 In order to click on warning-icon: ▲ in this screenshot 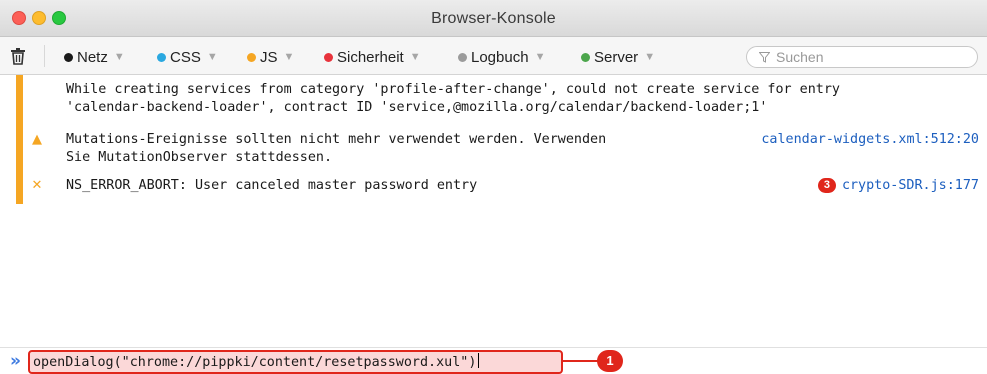, I will do `click(37, 139)`.